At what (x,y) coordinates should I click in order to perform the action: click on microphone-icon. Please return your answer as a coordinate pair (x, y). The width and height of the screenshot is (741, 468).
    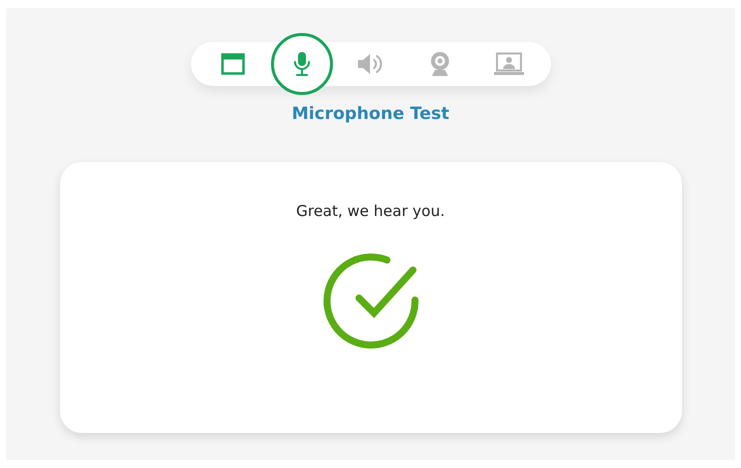
    Looking at the image, I should click on (301, 64).